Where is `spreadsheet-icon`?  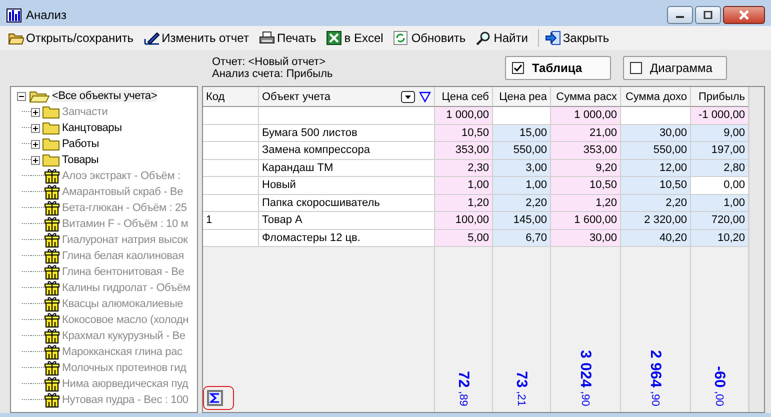
spreadsheet-icon is located at coordinates (334, 38).